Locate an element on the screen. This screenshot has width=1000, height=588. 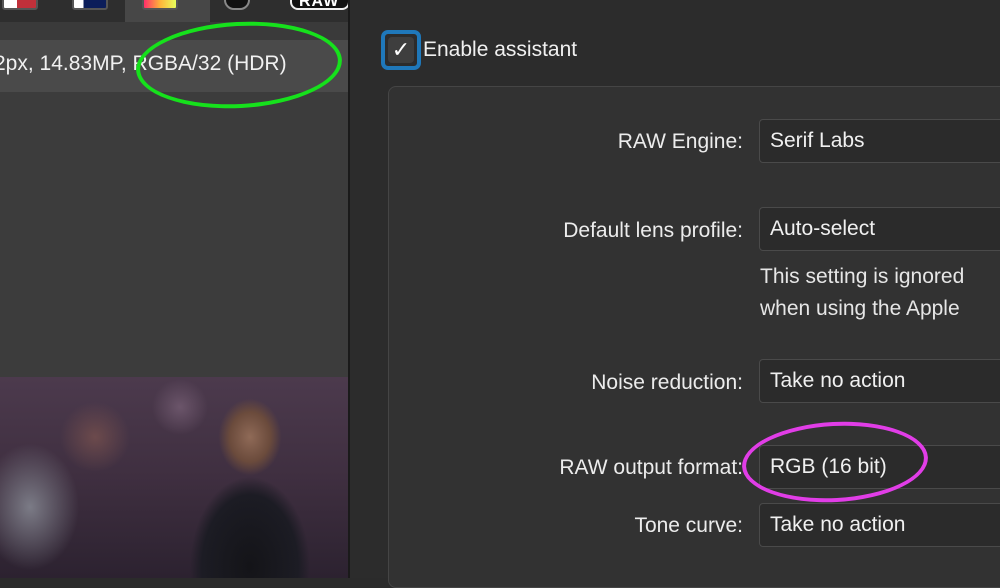
toolbar: RAW is located at coordinates (174, 11).